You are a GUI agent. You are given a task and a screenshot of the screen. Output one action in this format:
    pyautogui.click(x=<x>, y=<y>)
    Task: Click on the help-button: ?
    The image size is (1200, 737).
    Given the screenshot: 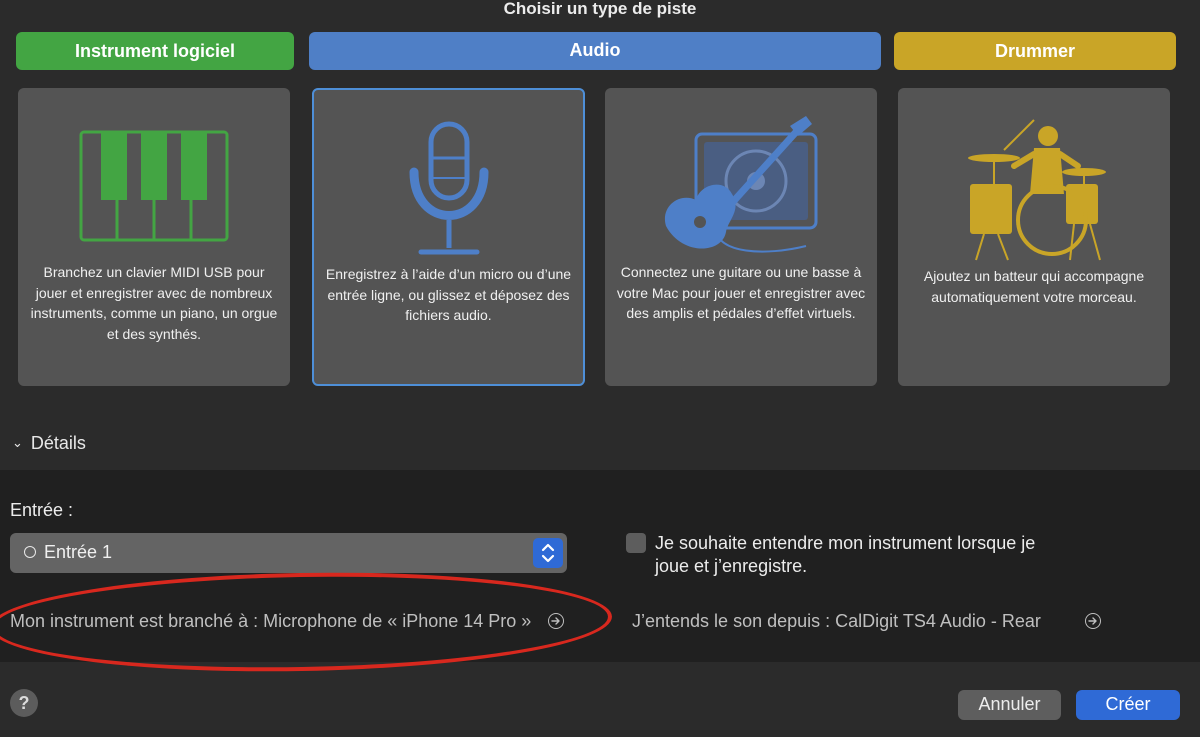 What is the action you would take?
    pyautogui.click(x=24, y=703)
    